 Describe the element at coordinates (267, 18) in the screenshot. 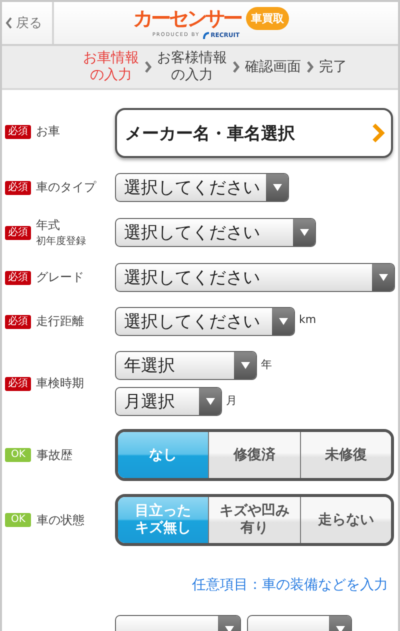

I see `logo-badge: 車買取` at that location.